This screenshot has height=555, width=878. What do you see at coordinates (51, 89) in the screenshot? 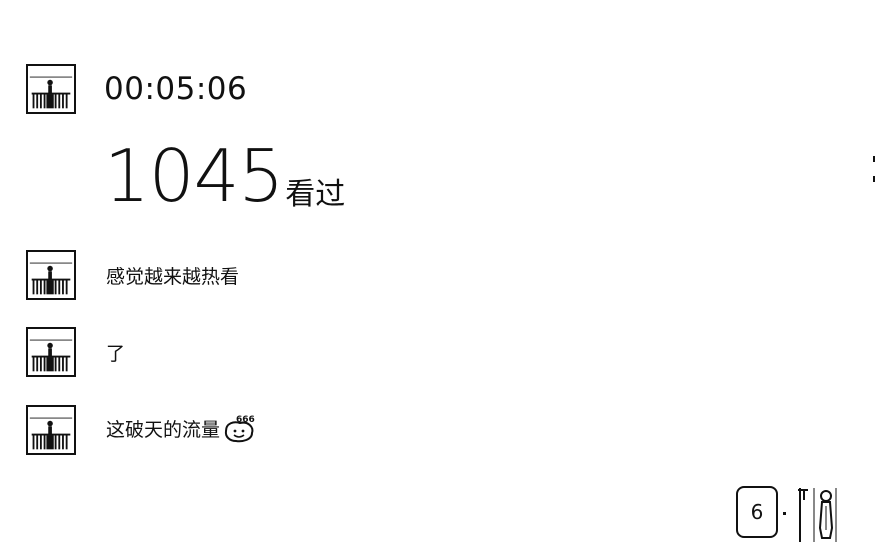
I see `host-avatar-icon` at bounding box center [51, 89].